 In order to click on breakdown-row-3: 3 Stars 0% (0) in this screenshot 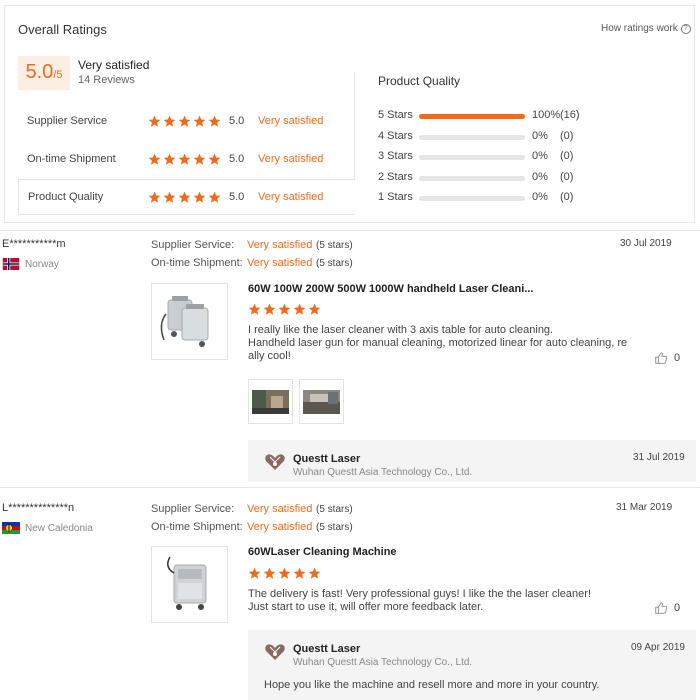, I will do `click(488, 157)`.